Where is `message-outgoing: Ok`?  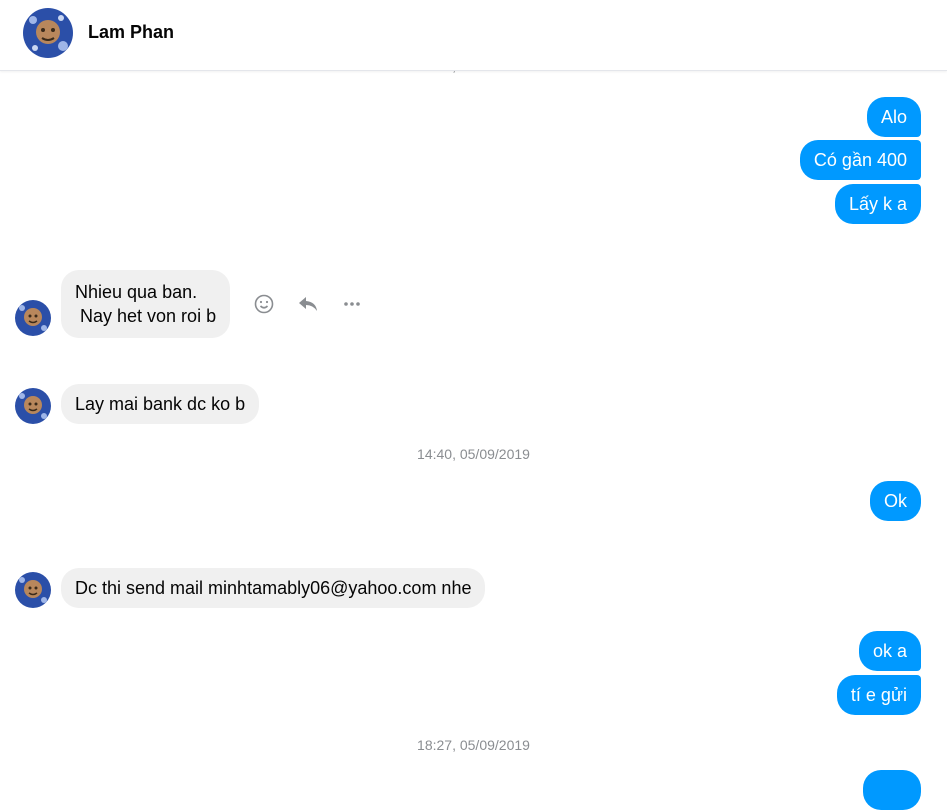 message-outgoing: Ok is located at coordinates (895, 501).